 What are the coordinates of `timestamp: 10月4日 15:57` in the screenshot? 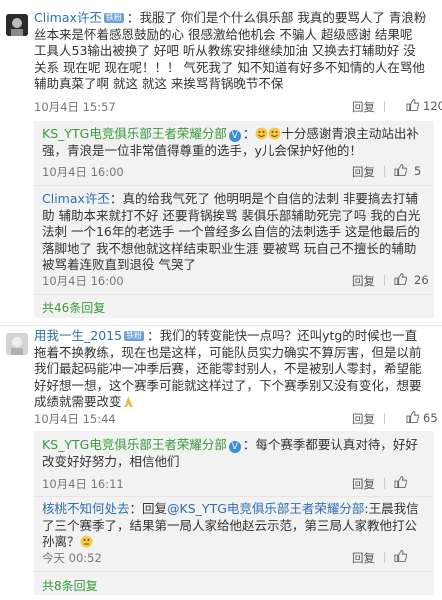 It's located at (75, 107).